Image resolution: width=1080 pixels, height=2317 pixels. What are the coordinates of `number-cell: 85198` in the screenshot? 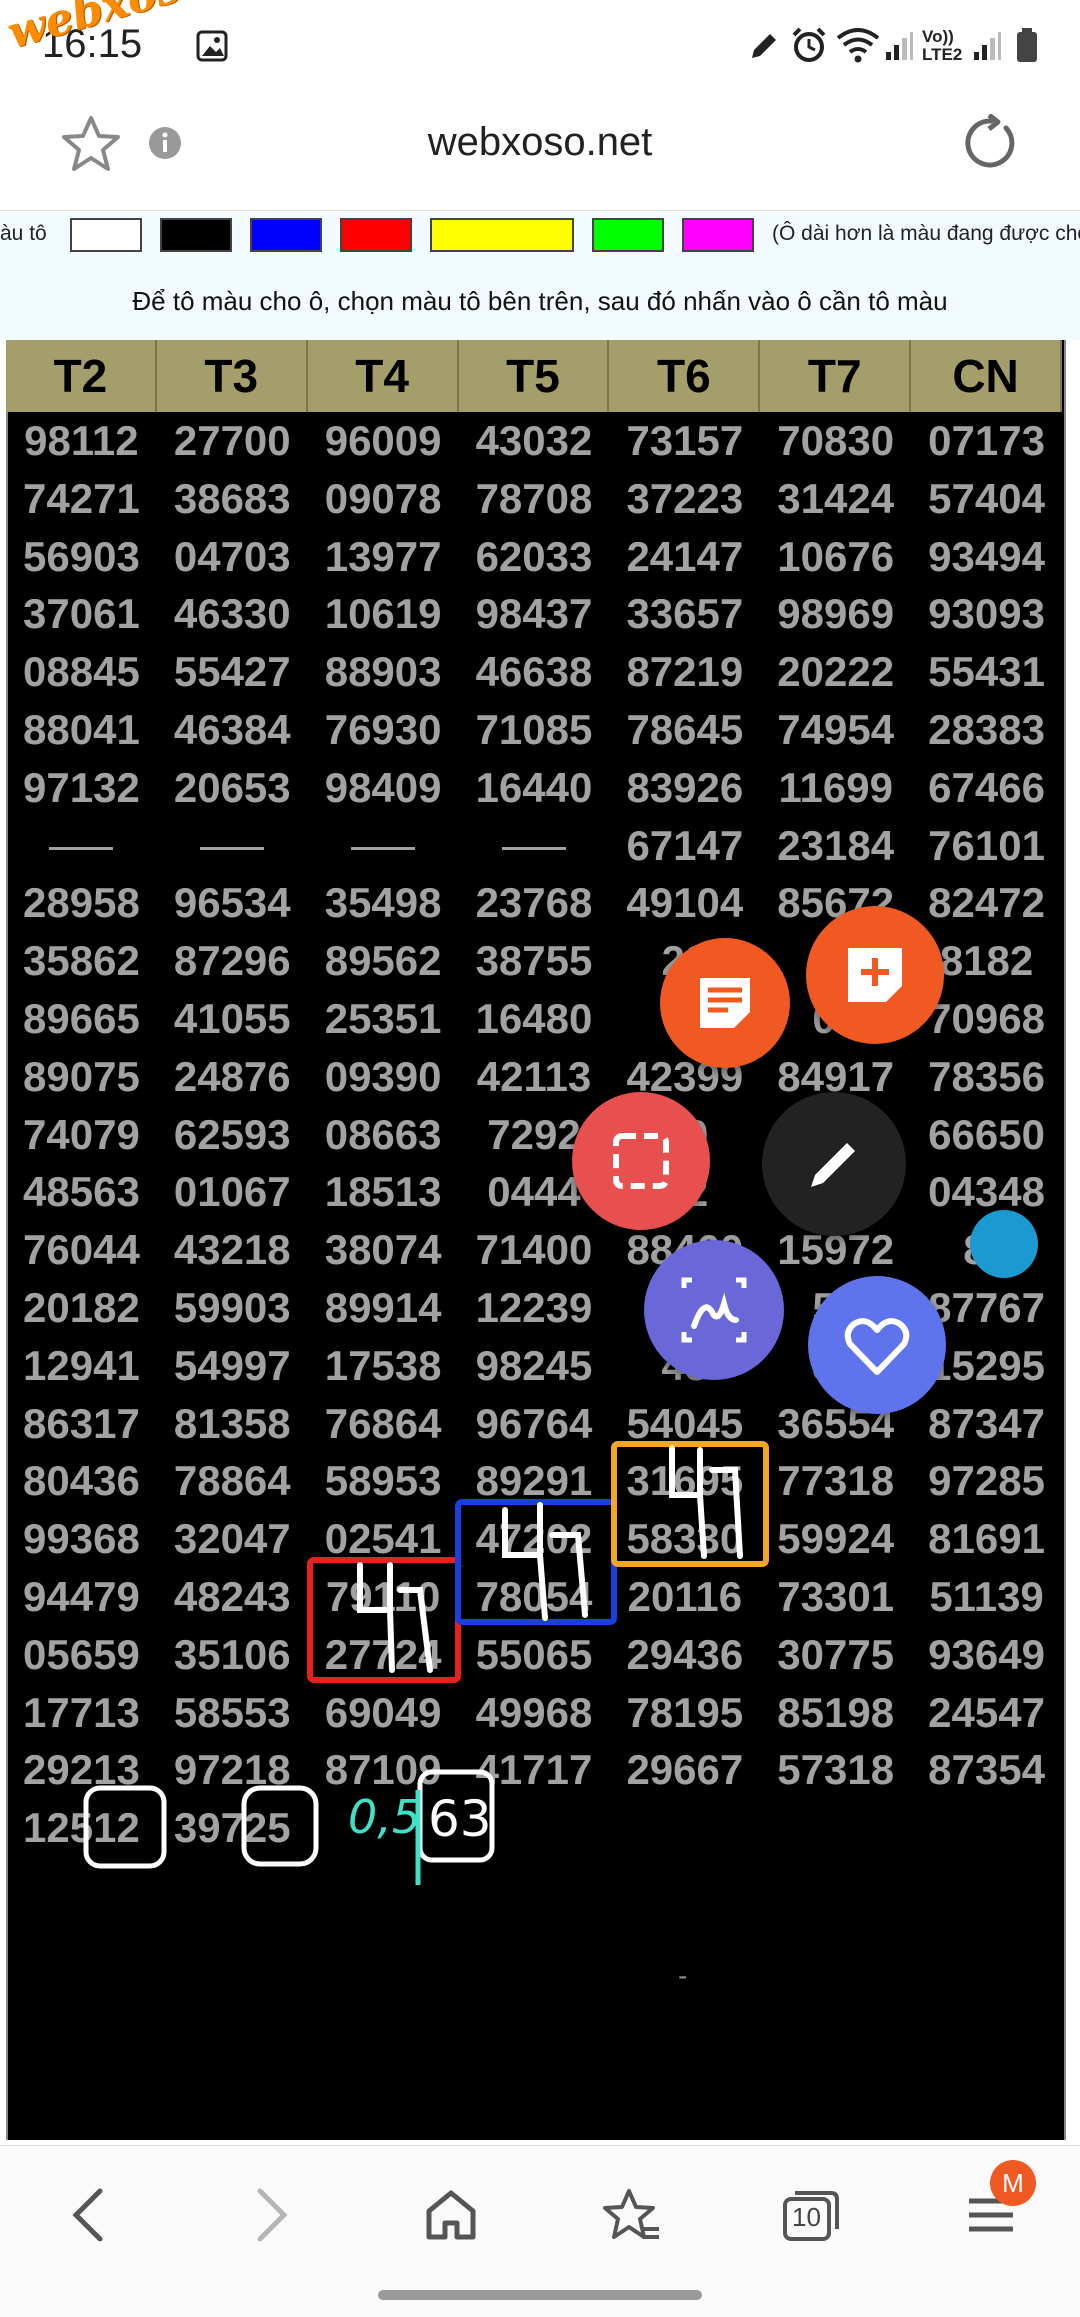 It's located at (835, 1713).